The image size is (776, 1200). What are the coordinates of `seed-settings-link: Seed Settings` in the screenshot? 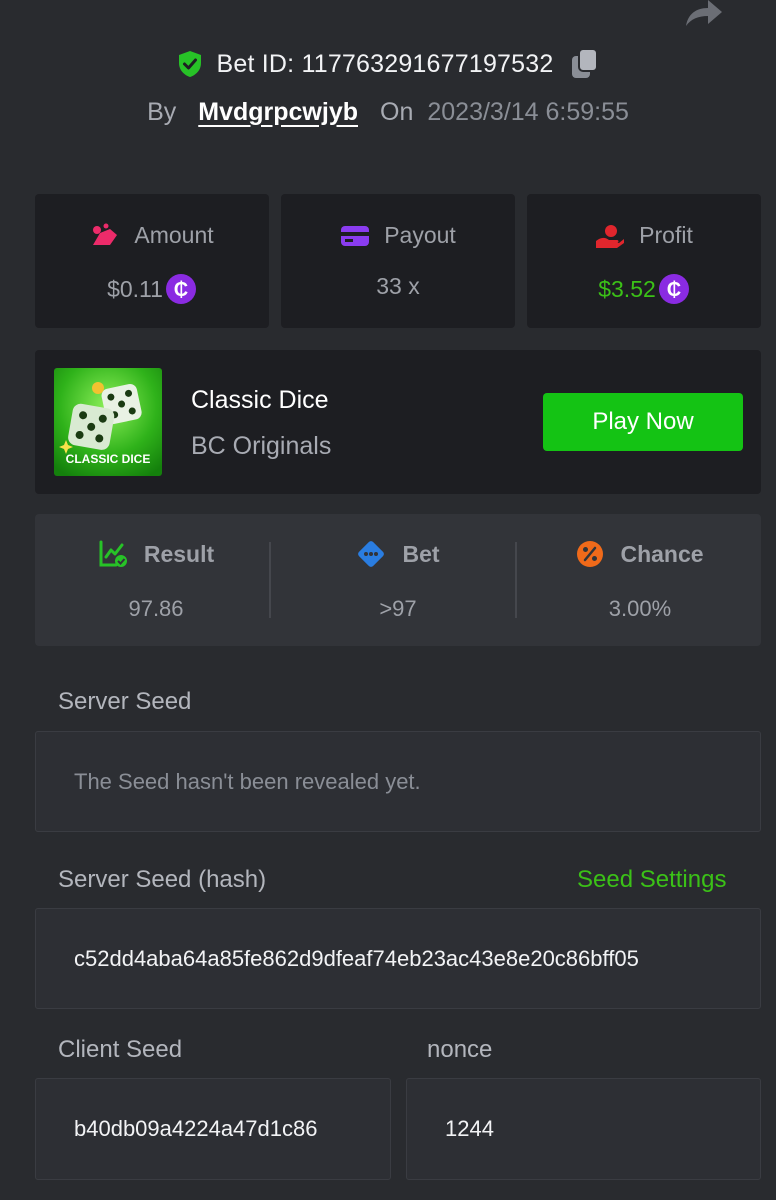 It's located at (651, 880).